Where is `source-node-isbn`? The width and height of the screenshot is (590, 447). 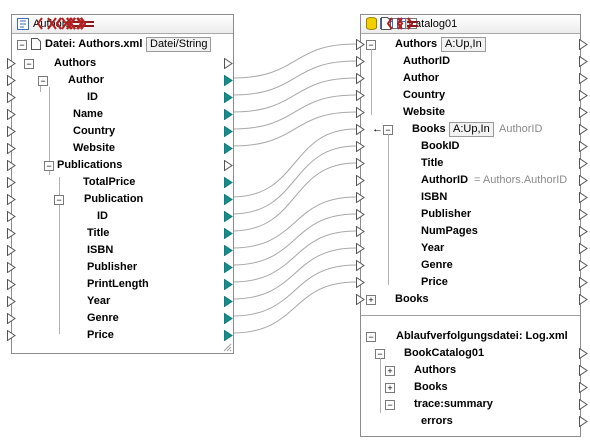 source-node-isbn is located at coordinates (122, 250).